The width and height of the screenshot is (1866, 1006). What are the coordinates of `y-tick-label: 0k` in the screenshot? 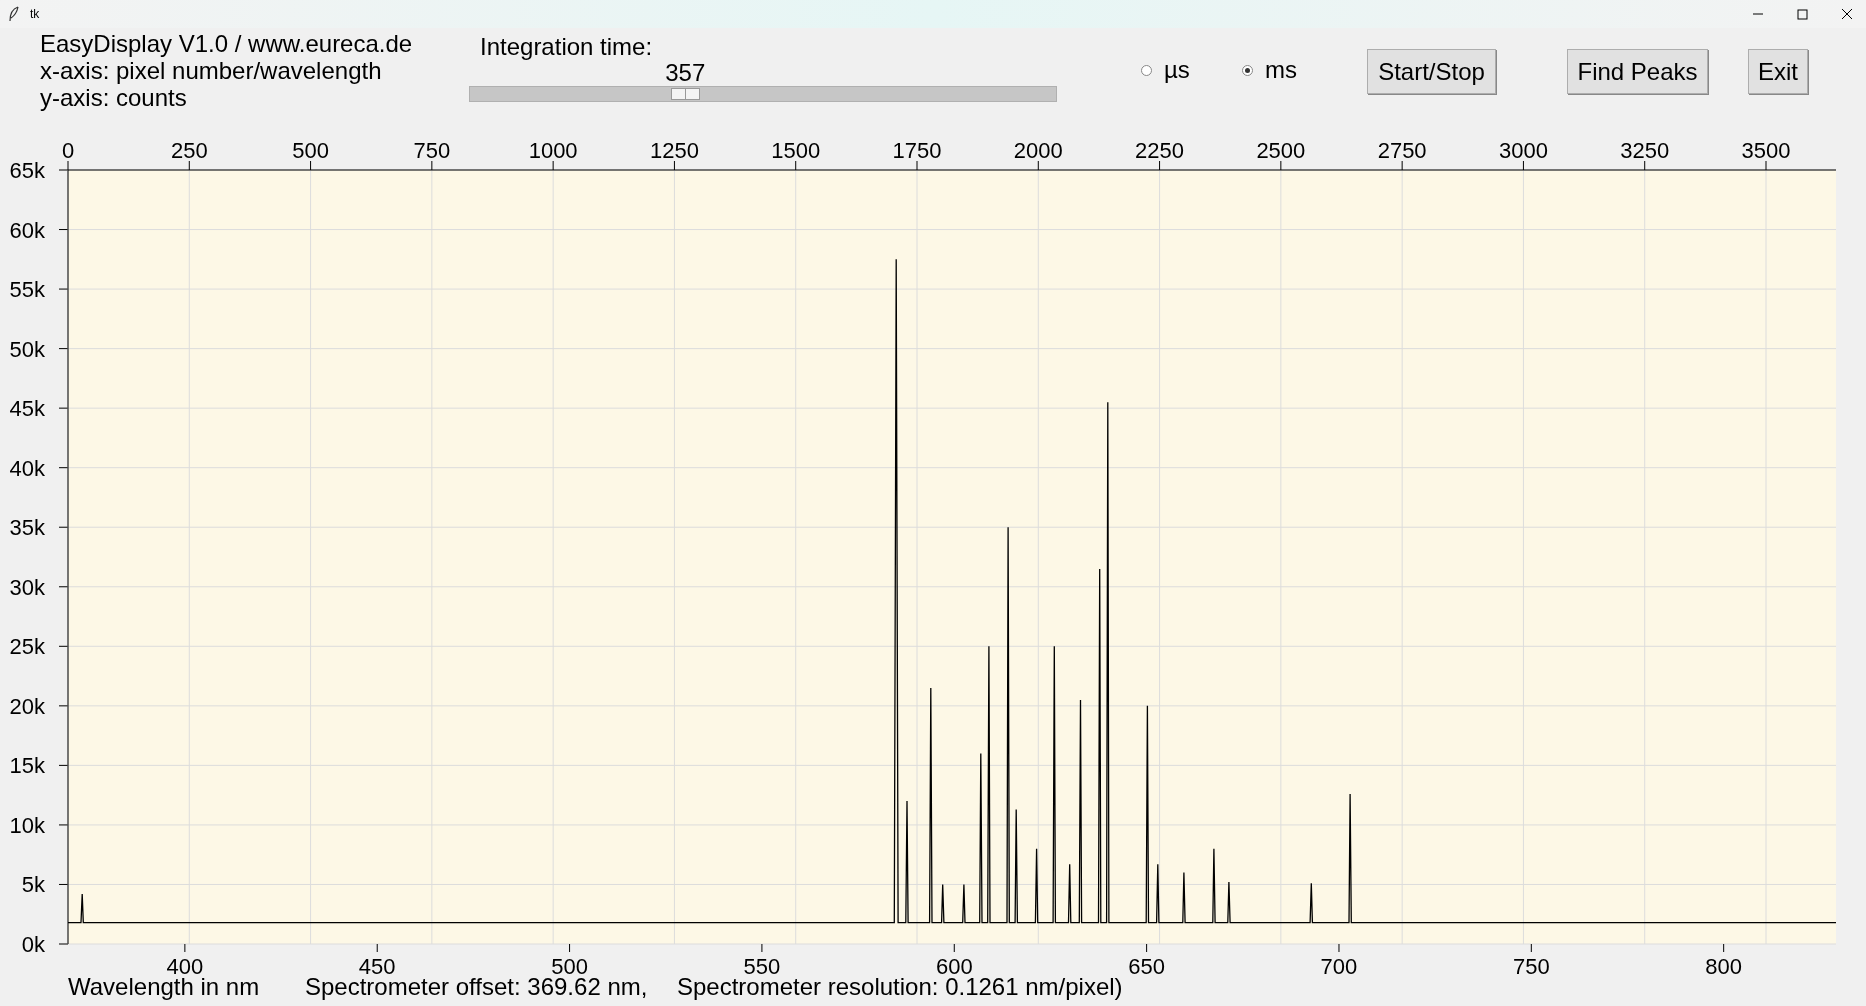 It's located at (33, 944).